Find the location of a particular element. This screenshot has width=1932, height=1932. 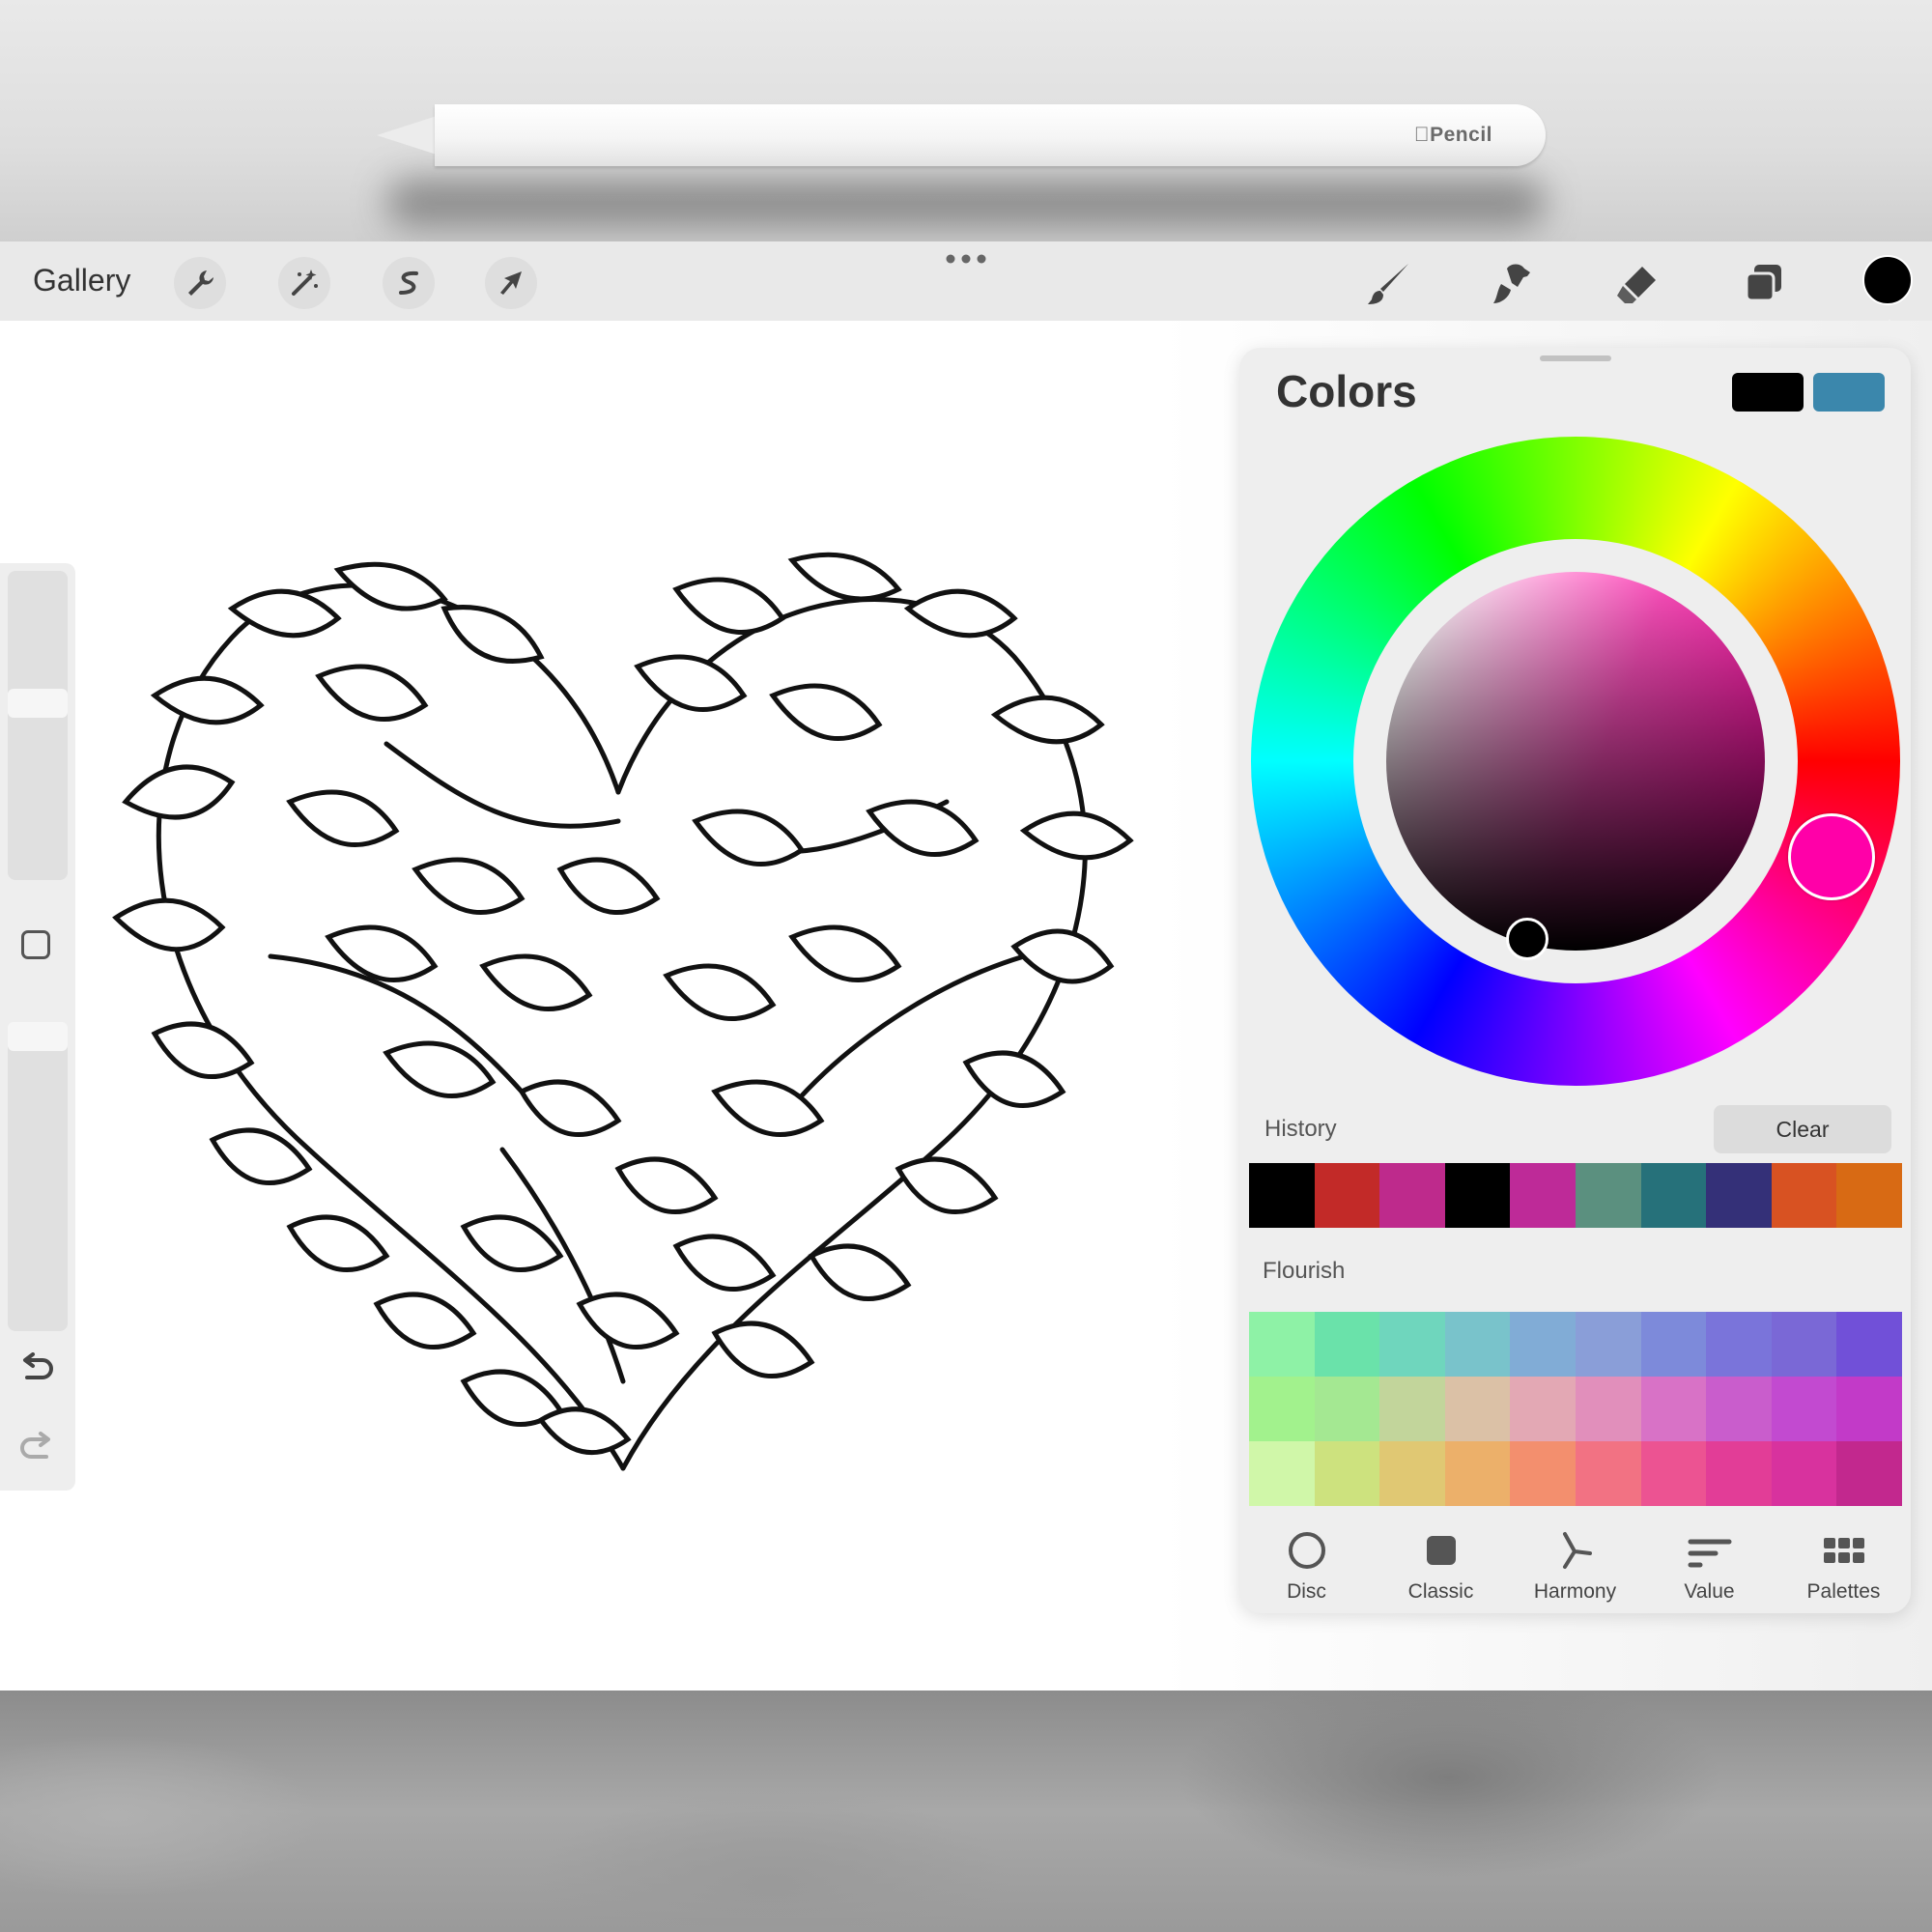

smudge-tool-button is located at coordinates (1513, 284).